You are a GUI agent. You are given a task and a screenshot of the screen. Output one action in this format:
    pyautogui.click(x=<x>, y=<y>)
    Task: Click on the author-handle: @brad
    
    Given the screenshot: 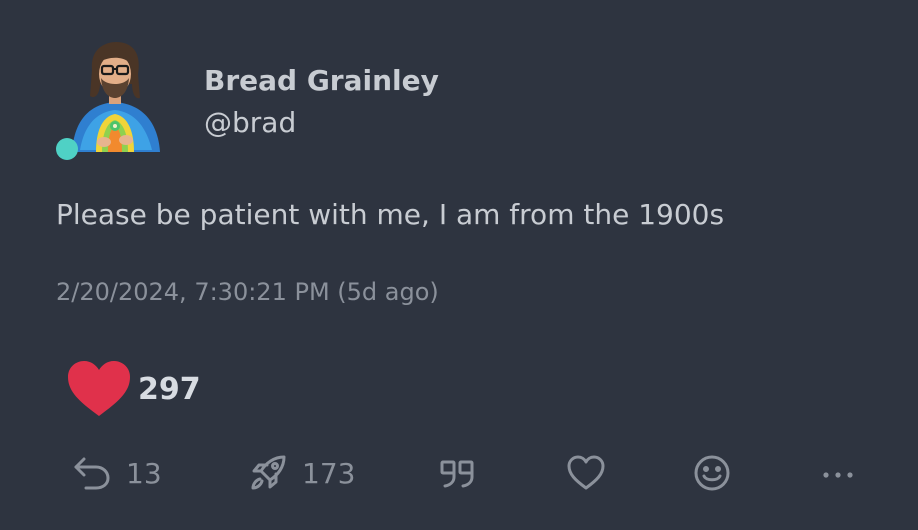 What is the action you would take?
    pyautogui.click(x=250, y=122)
    